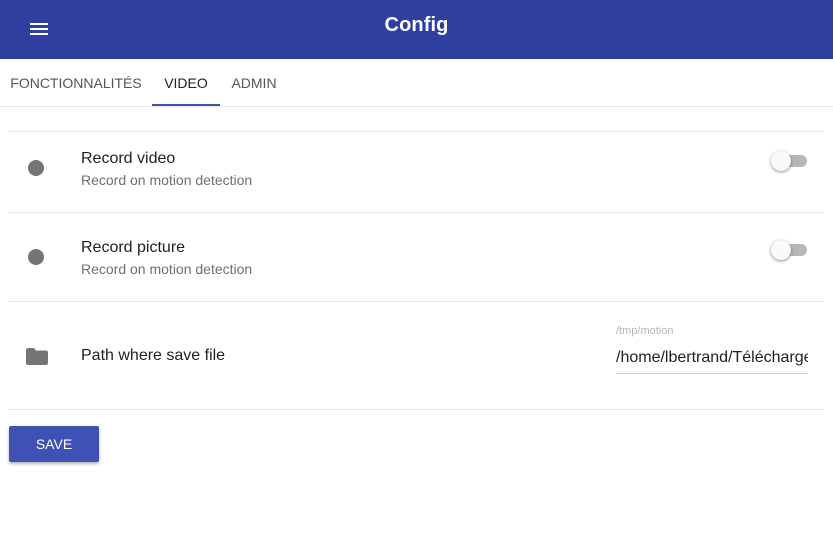  I want to click on record-picture-title: Record picture, so click(133, 247).